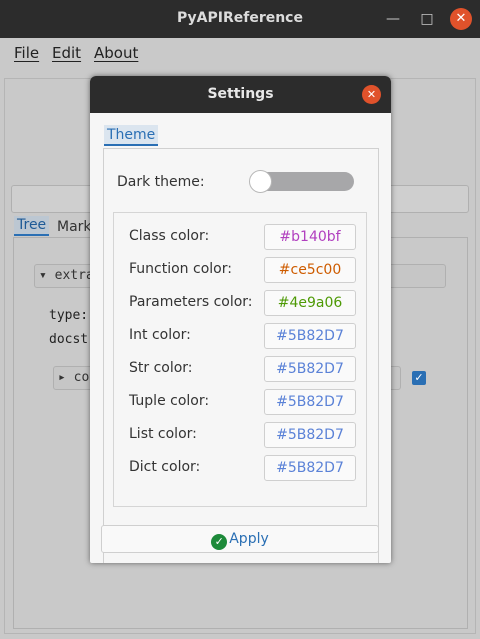 The height and width of the screenshot is (639, 480). Describe the element at coordinates (310, 303) in the screenshot. I see `parameters-color-button: #4e9a06` at that location.